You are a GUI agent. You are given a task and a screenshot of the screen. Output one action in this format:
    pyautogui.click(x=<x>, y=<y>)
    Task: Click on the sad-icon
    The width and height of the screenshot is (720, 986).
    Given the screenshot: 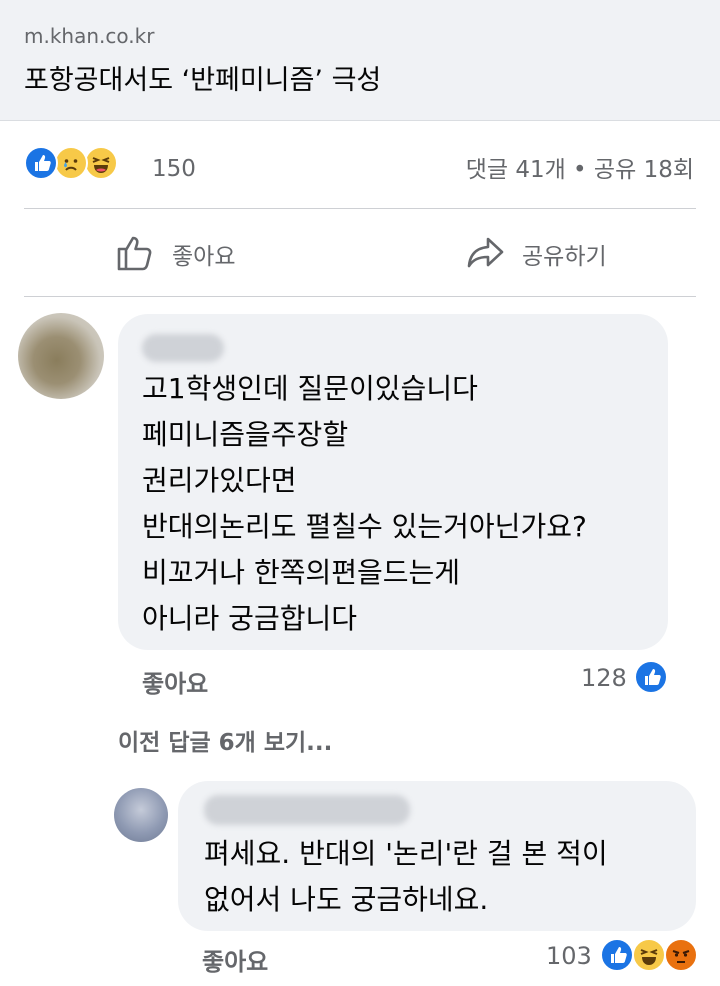 What is the action you would take?
    pyautogui.click(x=71, y=163)
    